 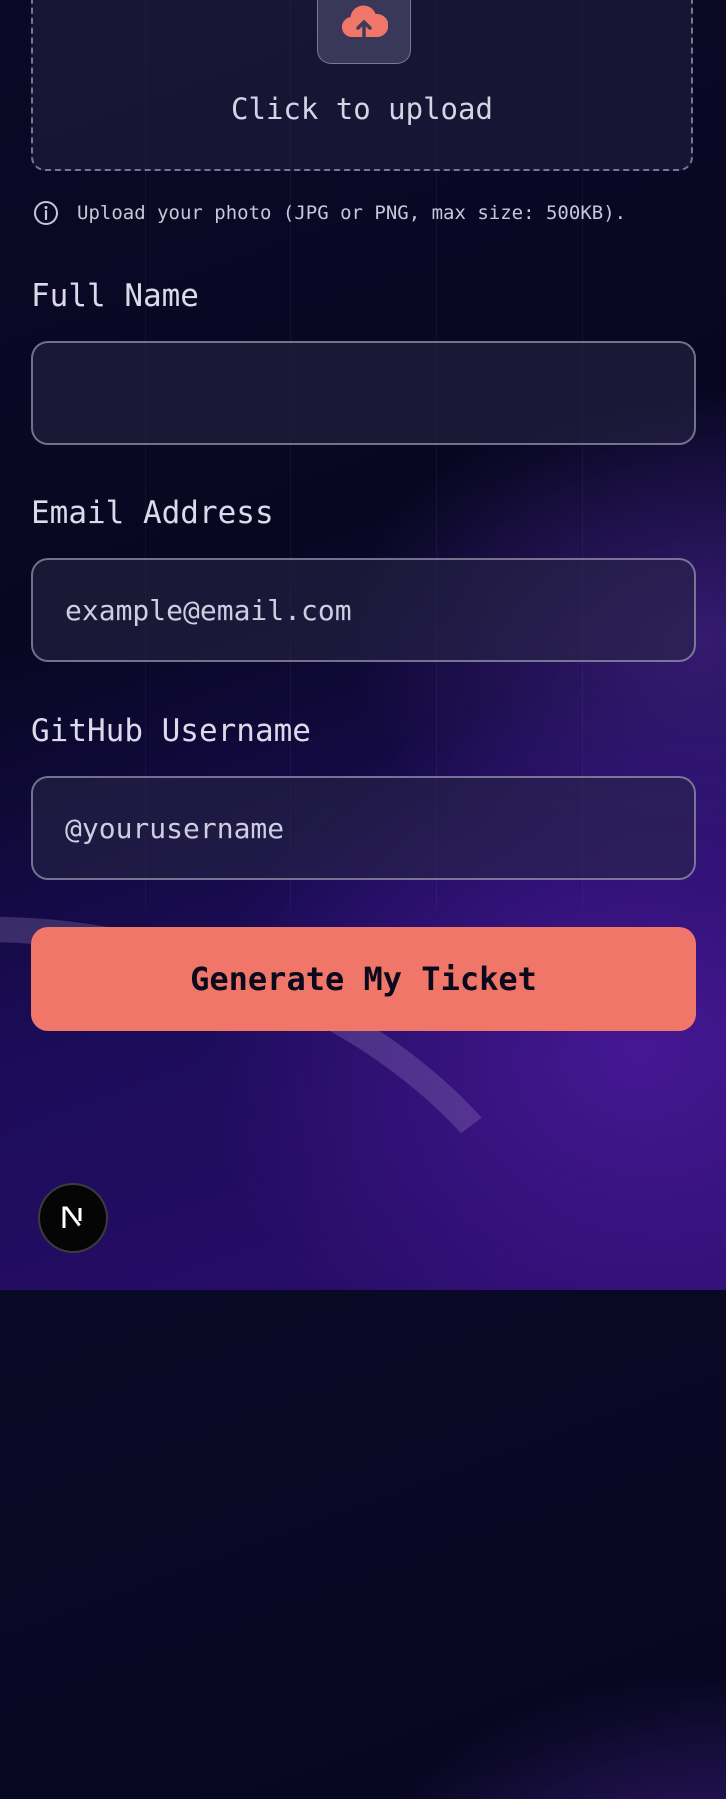 What do you see at coordinates (362, 85) in the screenshot?
I see `avatar-upload-dropzone: Click to upload` at bounding box center [362, 85].